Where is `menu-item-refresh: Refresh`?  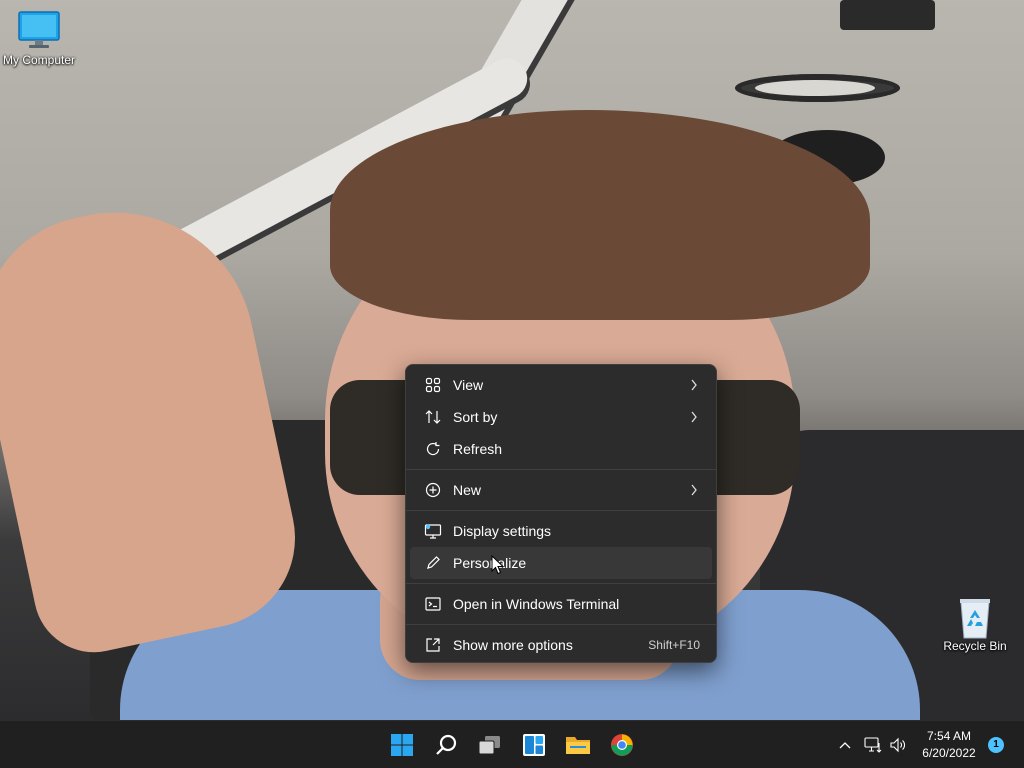 menu-item-refresh: Refresh is located at coordinates (561, 449).